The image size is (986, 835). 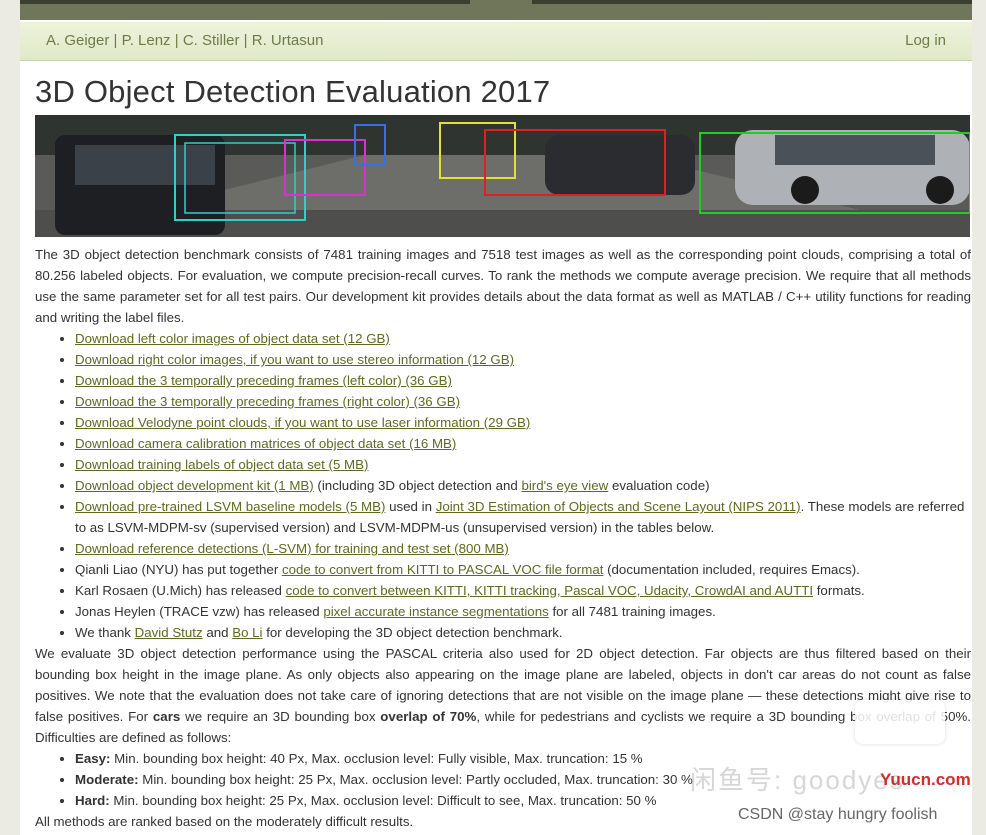 What do you see at coordinates (217, 632) in the screenshot?
I see `thanks-text-mid: and` at bounding box center [217, 632].